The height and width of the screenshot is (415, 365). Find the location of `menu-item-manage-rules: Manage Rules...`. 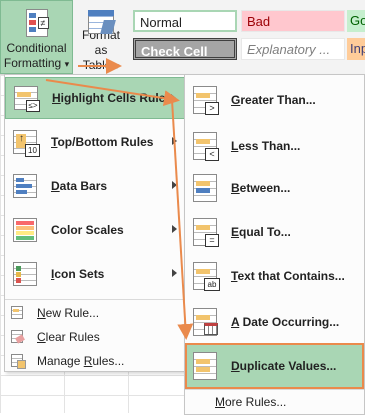

menu-item-manage-rules: Manage Rules... is located at coordinates (95, 361).